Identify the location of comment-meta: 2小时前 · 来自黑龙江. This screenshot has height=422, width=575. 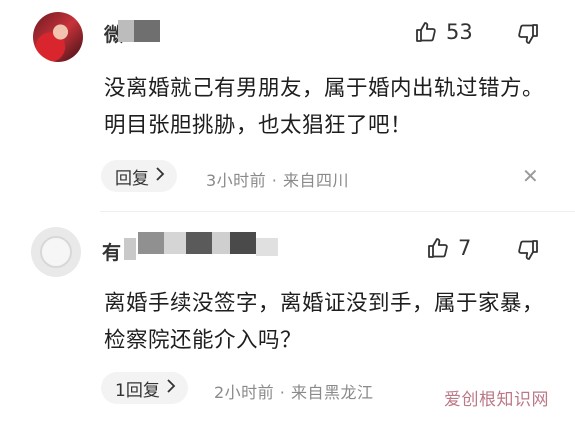
(294, 392).